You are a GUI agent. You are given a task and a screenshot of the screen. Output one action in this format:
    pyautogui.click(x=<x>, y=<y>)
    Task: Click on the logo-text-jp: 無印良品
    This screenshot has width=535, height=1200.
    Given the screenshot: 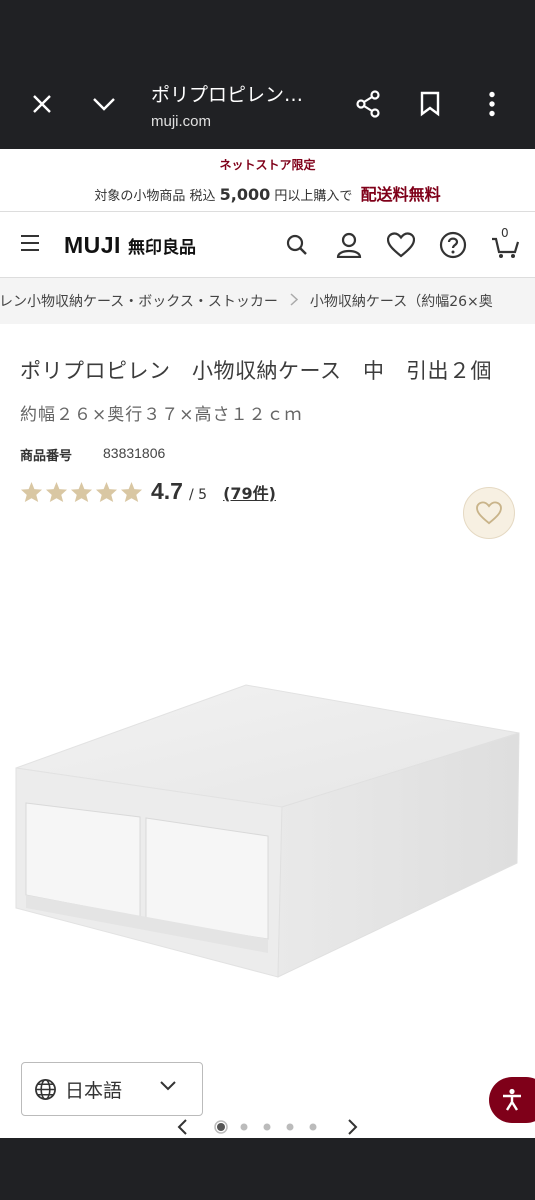 What is the action you would take?
    pyautogui.click(x=161, y=248)
    